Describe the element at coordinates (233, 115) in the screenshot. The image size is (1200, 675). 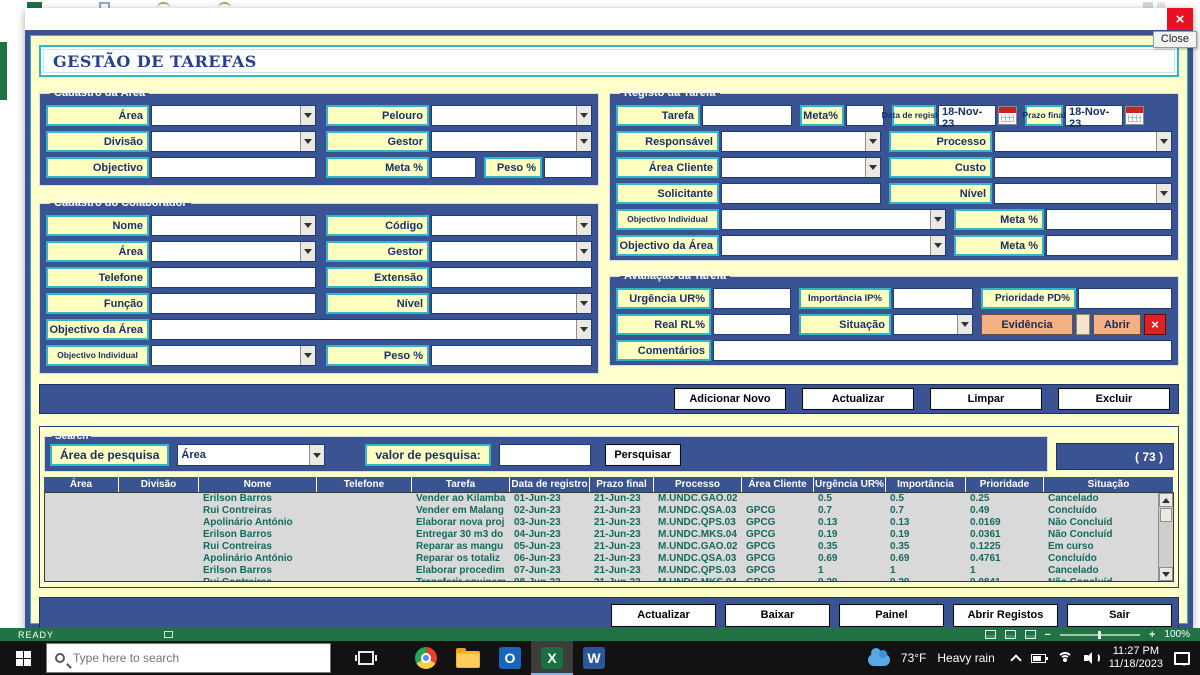
I see `area-combobox` at that location.